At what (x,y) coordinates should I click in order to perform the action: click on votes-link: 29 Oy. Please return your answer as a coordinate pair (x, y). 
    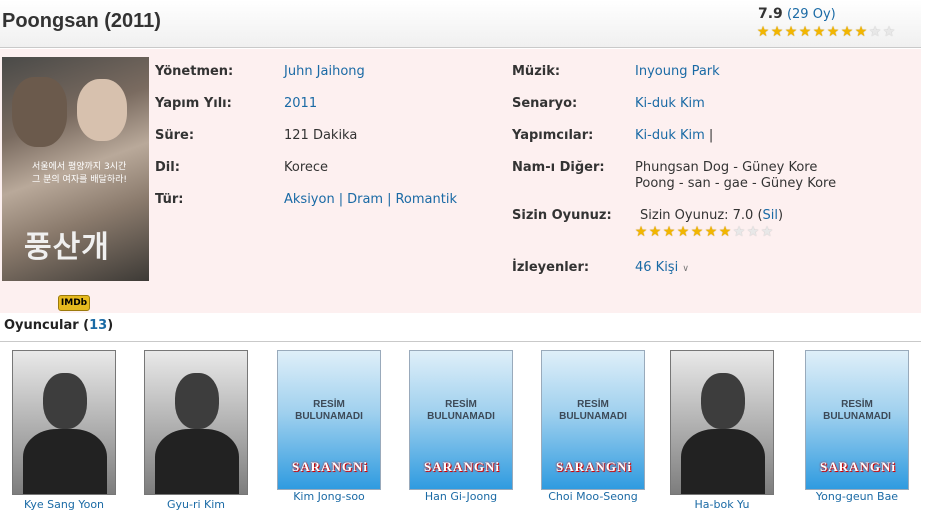
    Looking at the image, I should click on (811, 14).